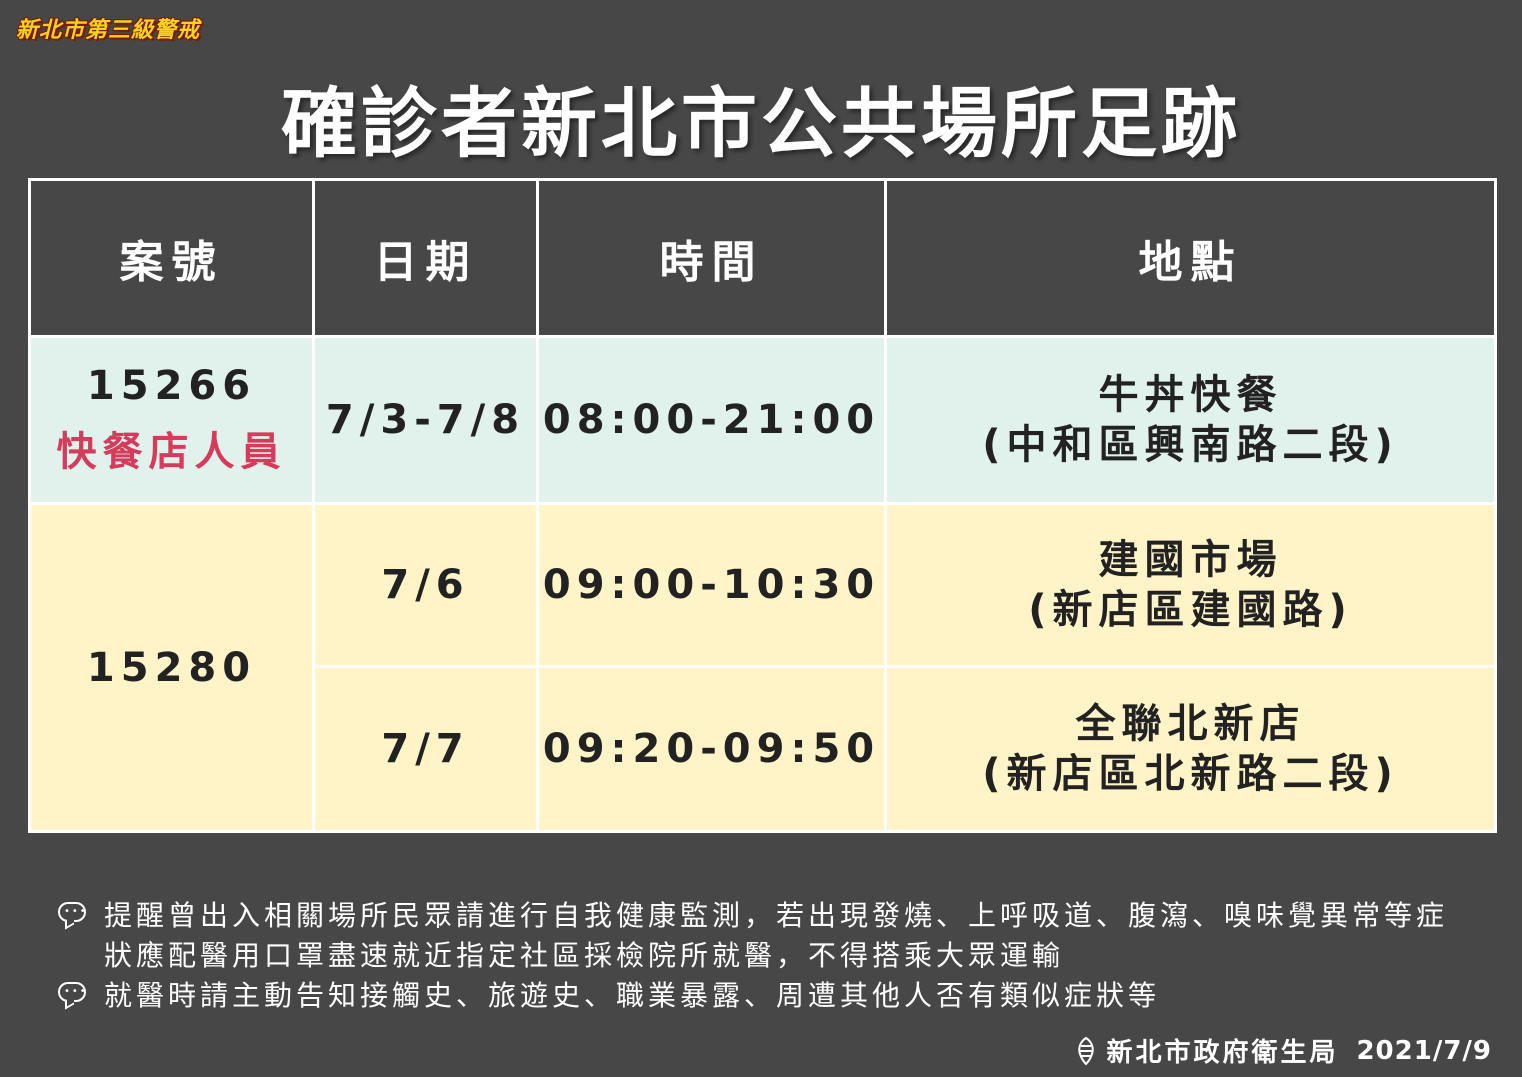 The width and height of the screenshot is (1522, 1077). I want to click on footer: 新北市政府衛生局 2021/7/9, so click(1282, 1050).